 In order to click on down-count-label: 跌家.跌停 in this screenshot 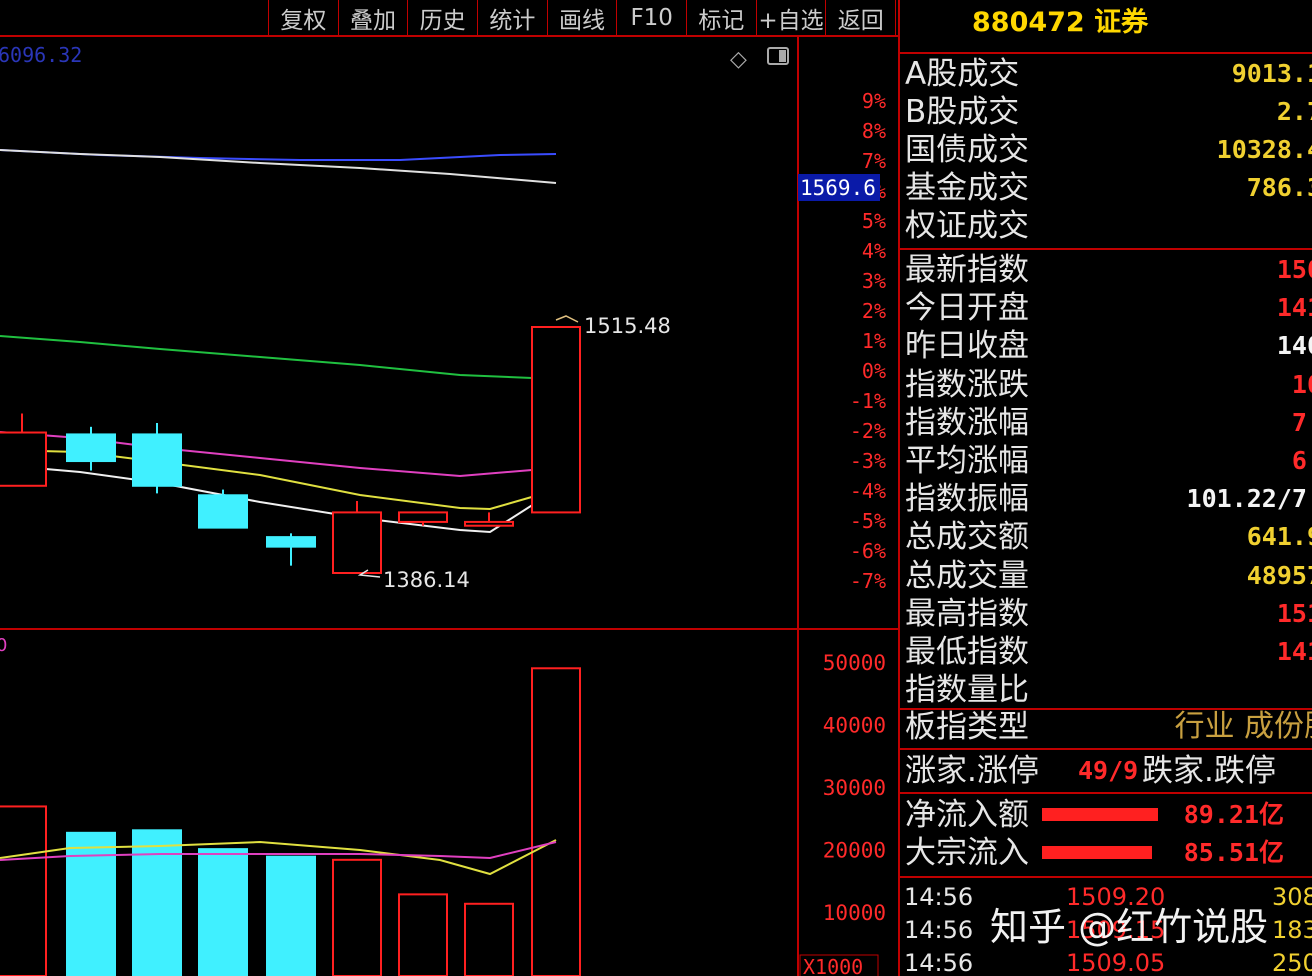, I will do `click(1209, 771)`.